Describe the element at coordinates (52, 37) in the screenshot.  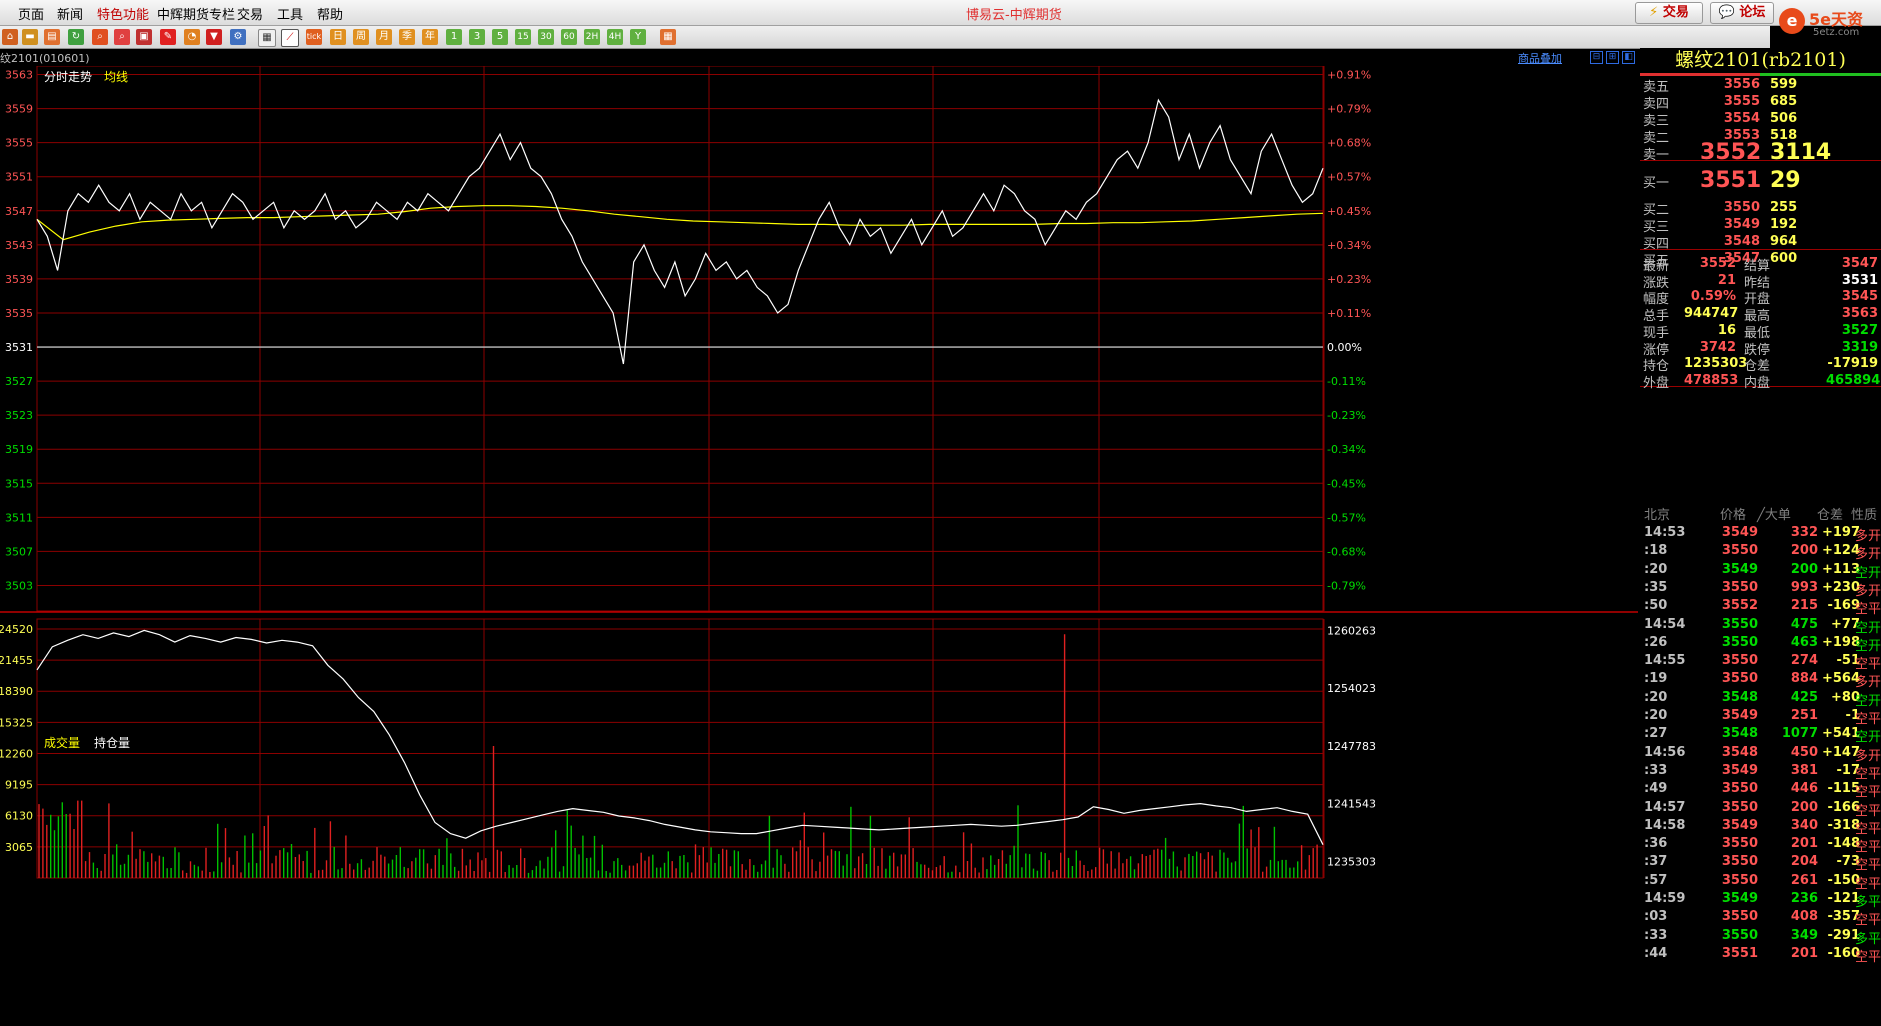
I see `book-icon: ▤` at that location.